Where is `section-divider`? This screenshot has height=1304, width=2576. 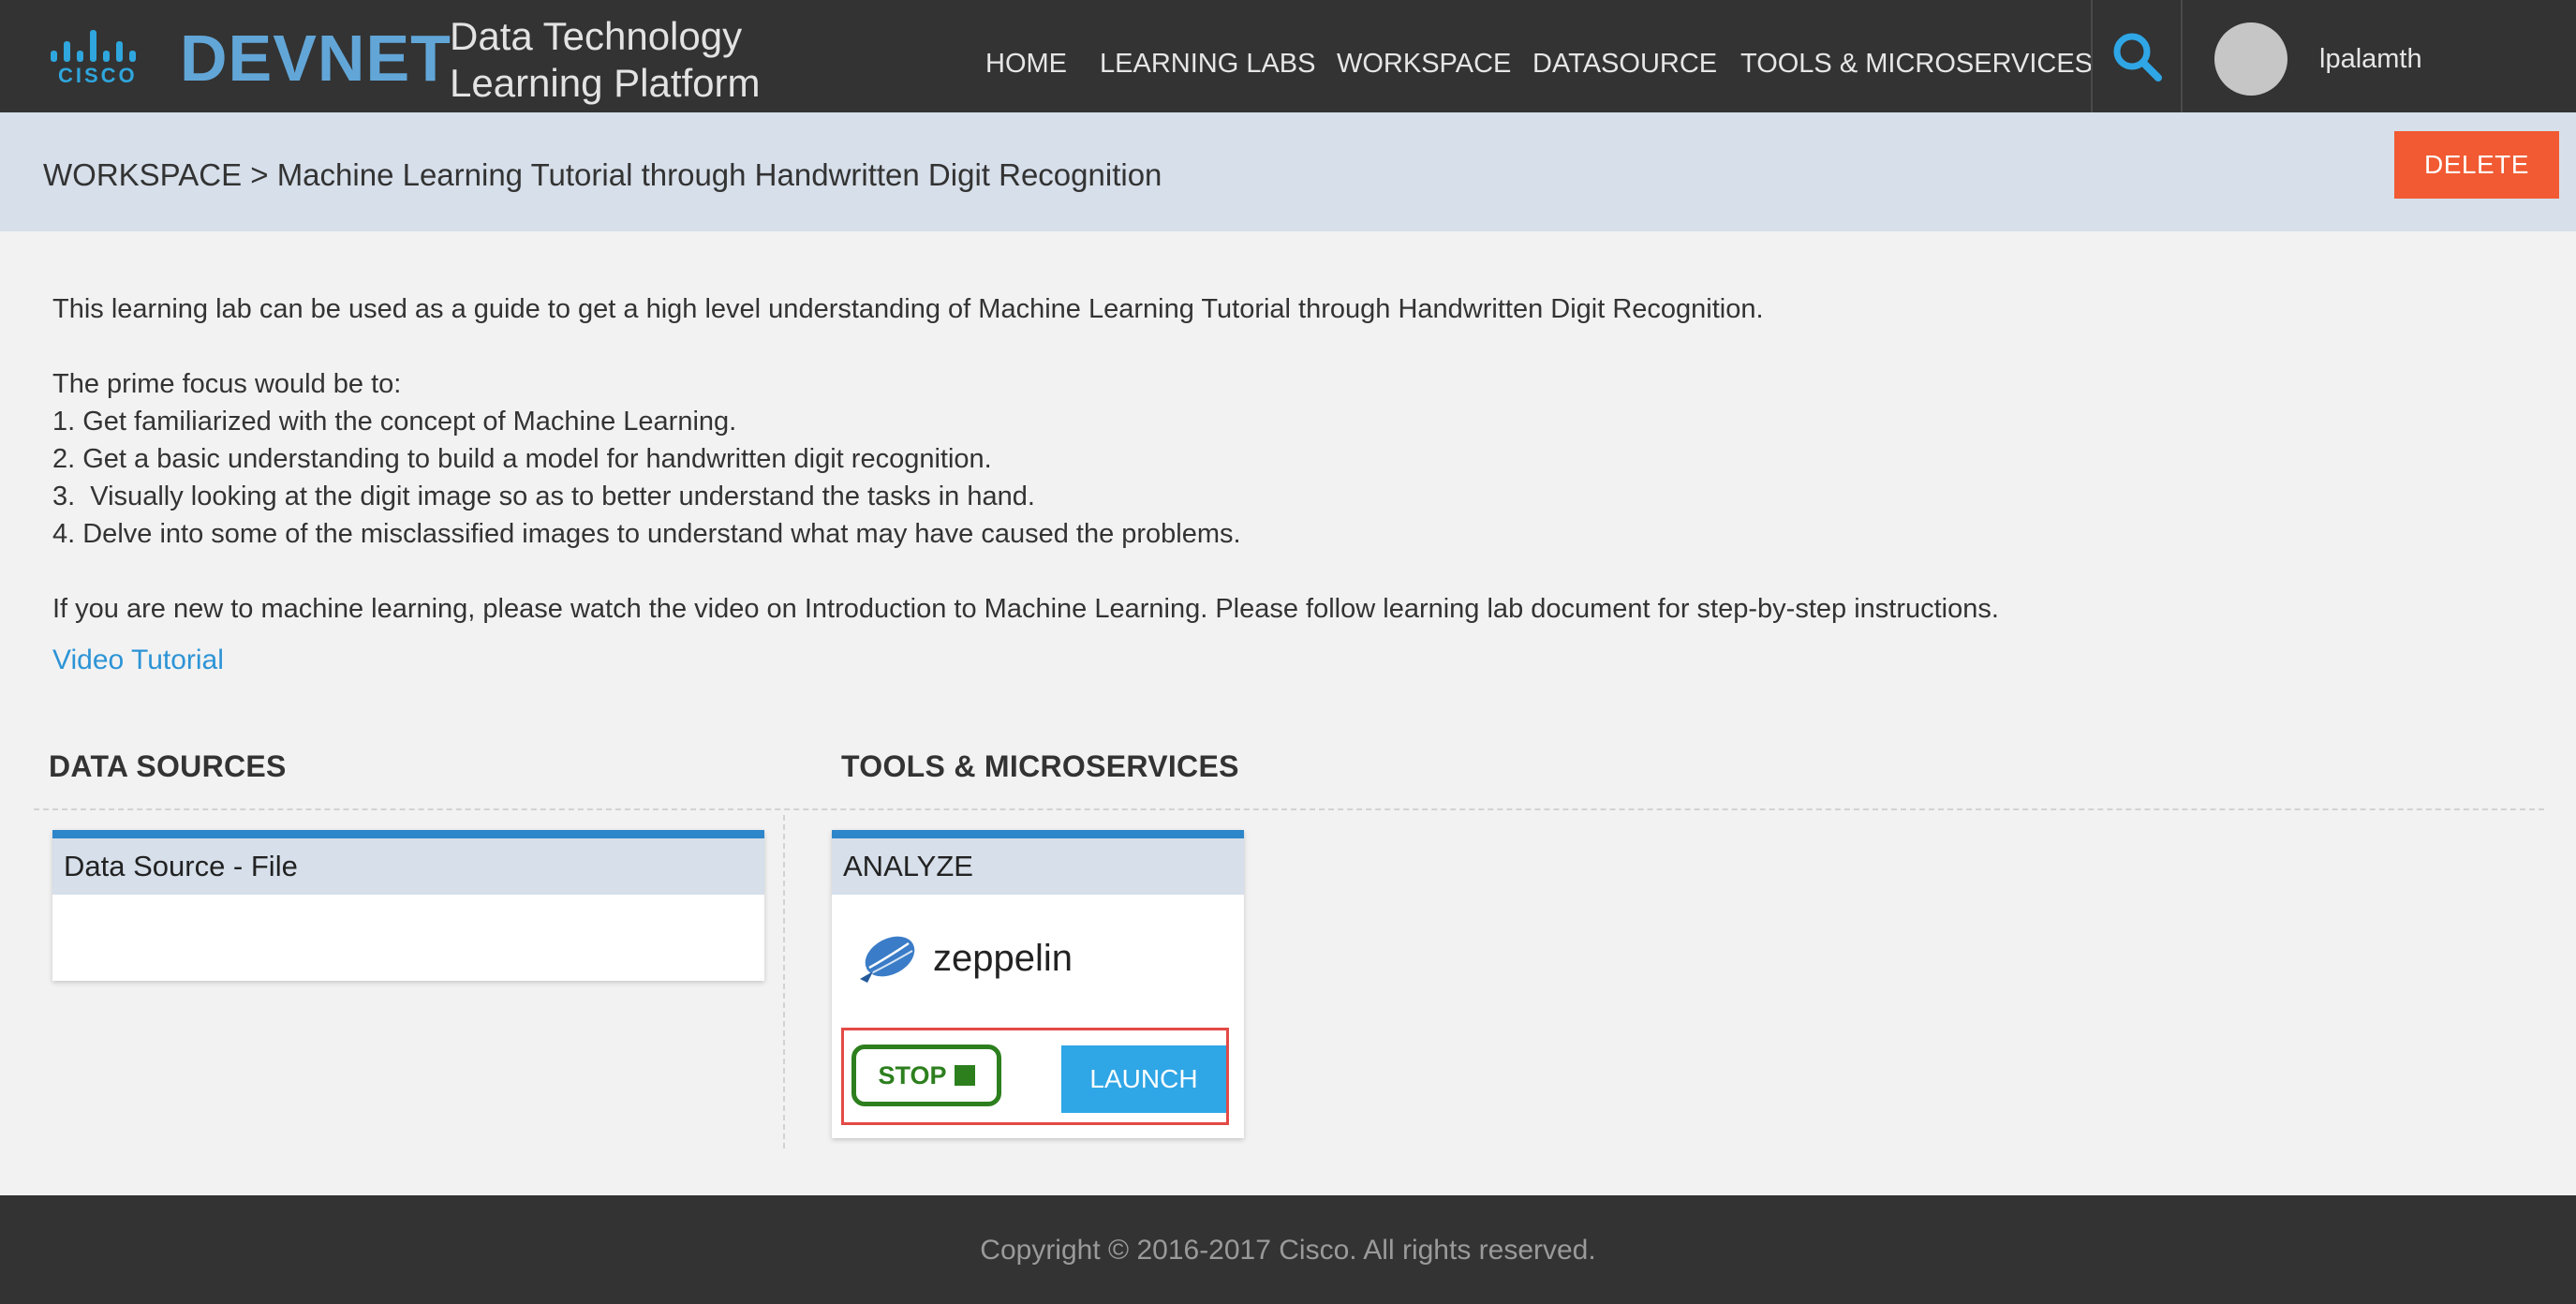 section-divider is located at coordinates (1289, 809).